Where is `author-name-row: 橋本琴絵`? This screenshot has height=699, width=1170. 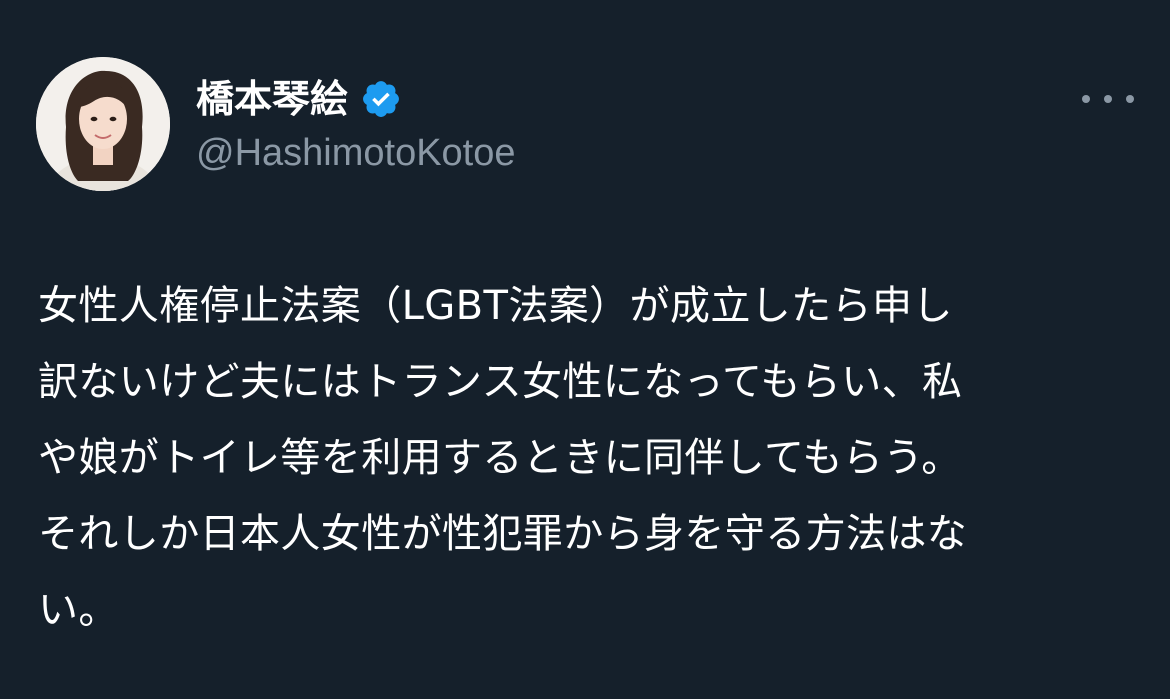
author-name-row: 橋本琴絵 is located at coordinates (299, 99).